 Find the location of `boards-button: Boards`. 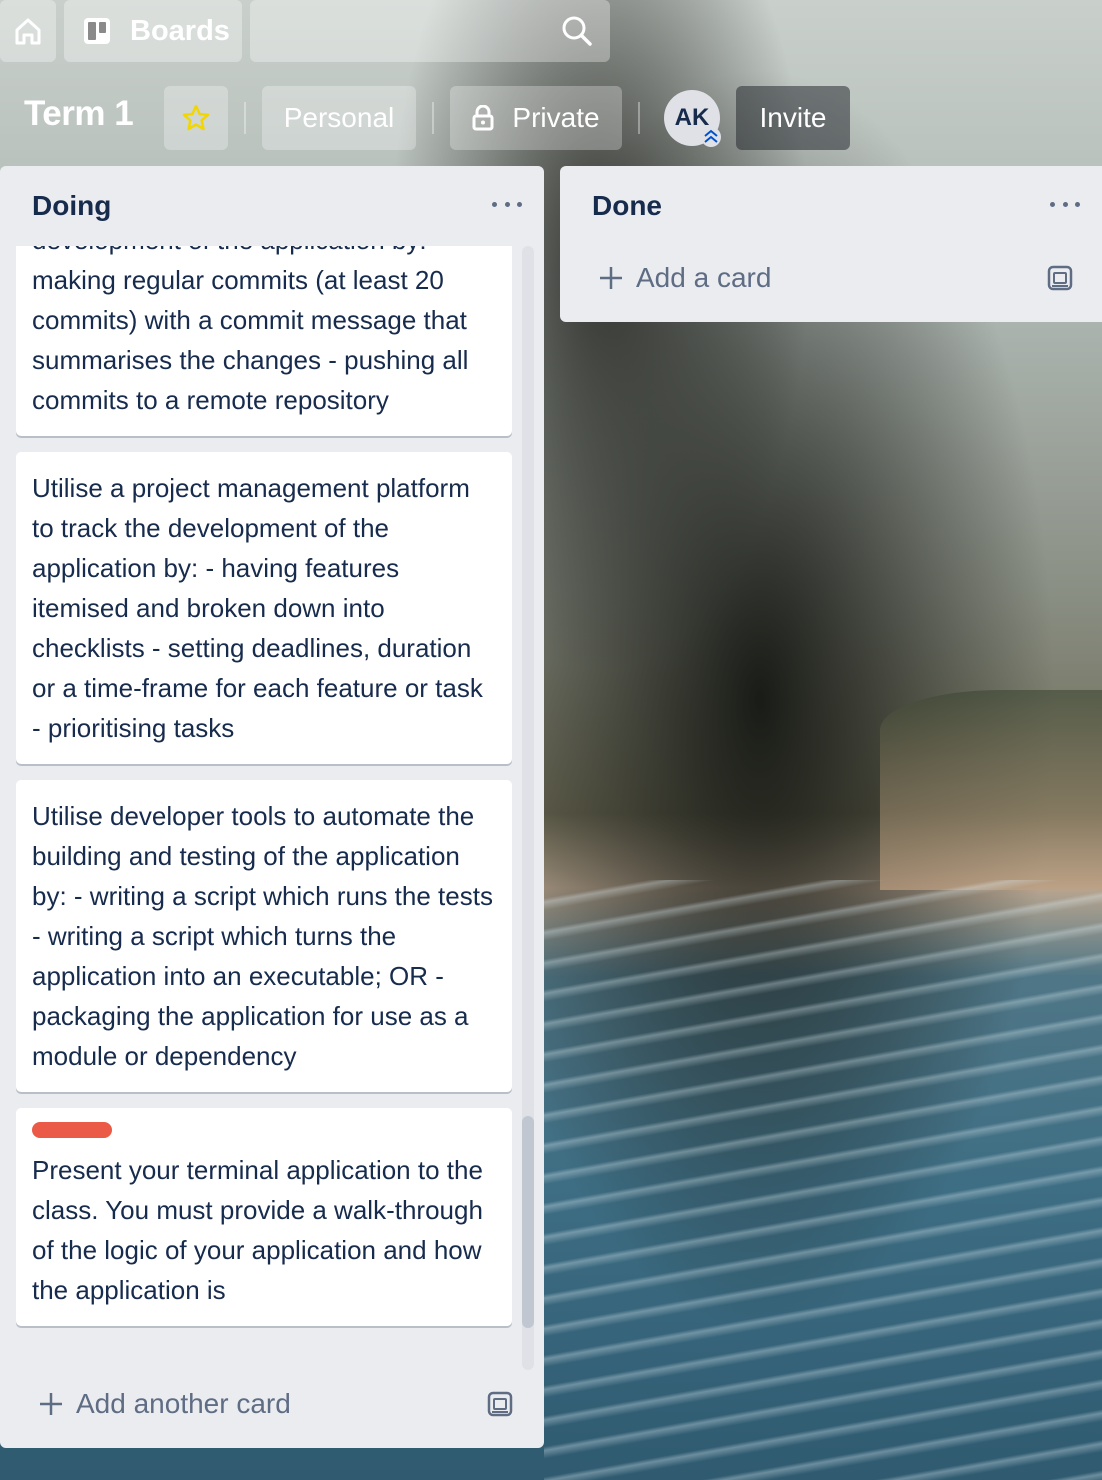

boards-button: Boards is located at coordinates (153, 31).